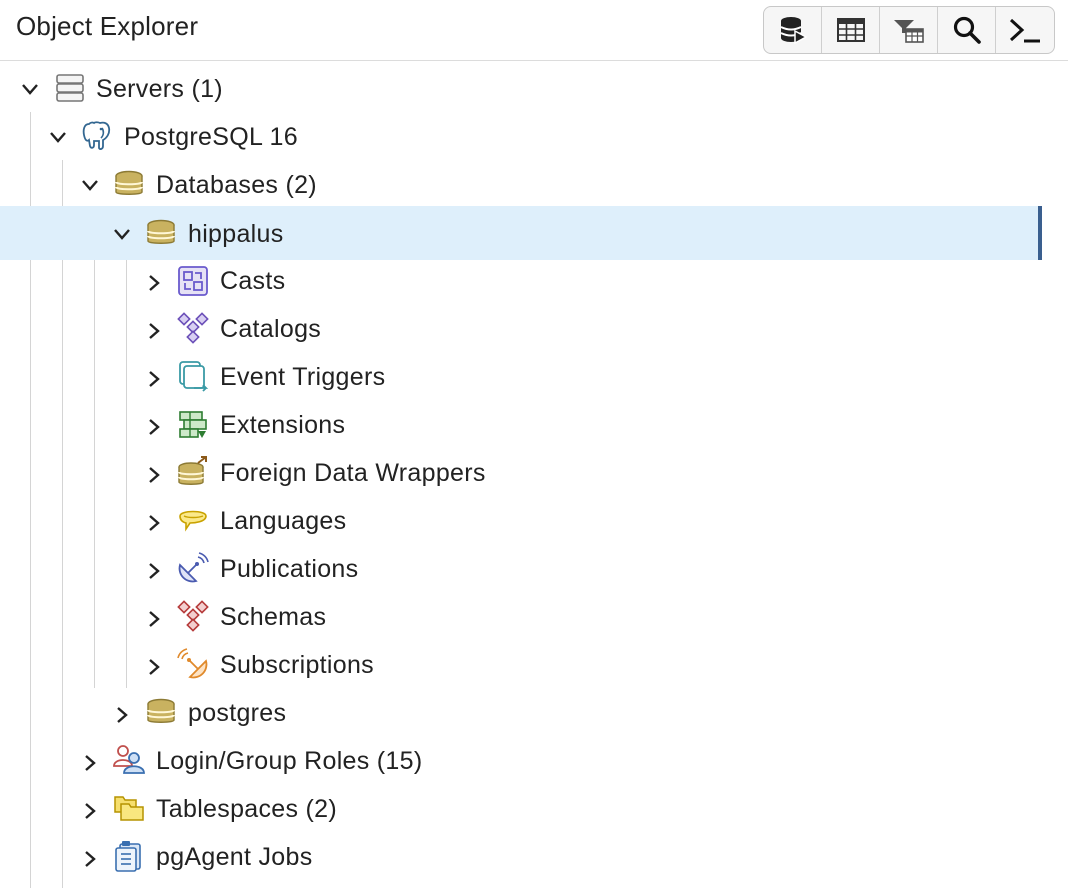 The image size is (1068, 888). What do you see at coordinates (521, 520) in the screenshot?
I see `tree-node-languages: Languages` at bounding box center [521, 520].